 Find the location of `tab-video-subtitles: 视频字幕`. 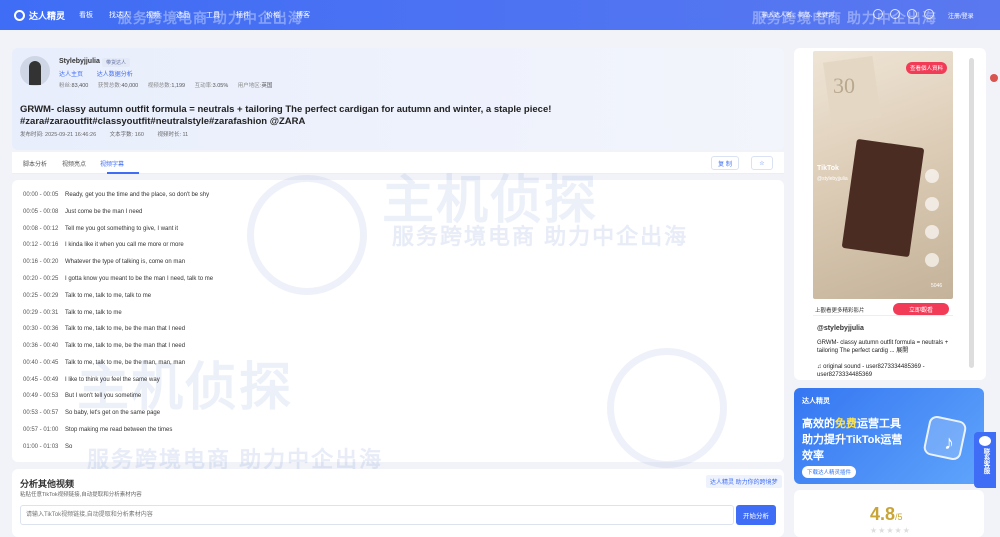

tab-video-subtitles: 视频字幕 is located at coordinates (112, 163).